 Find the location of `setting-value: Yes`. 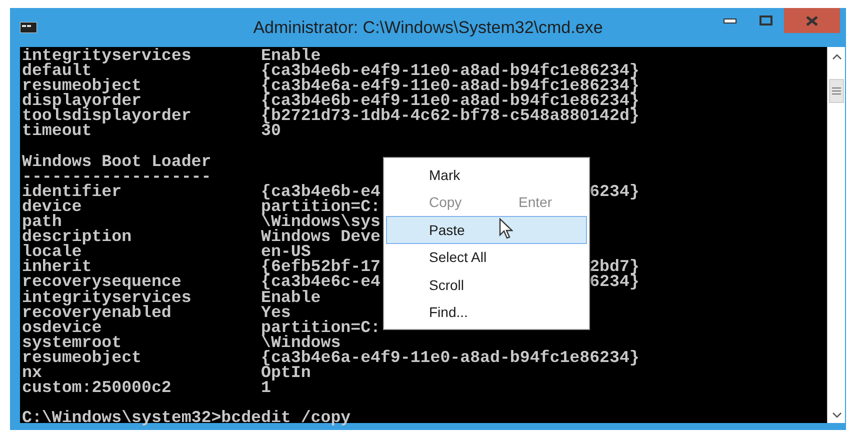

setting-value: Yes is located at coordinates (275, 312).